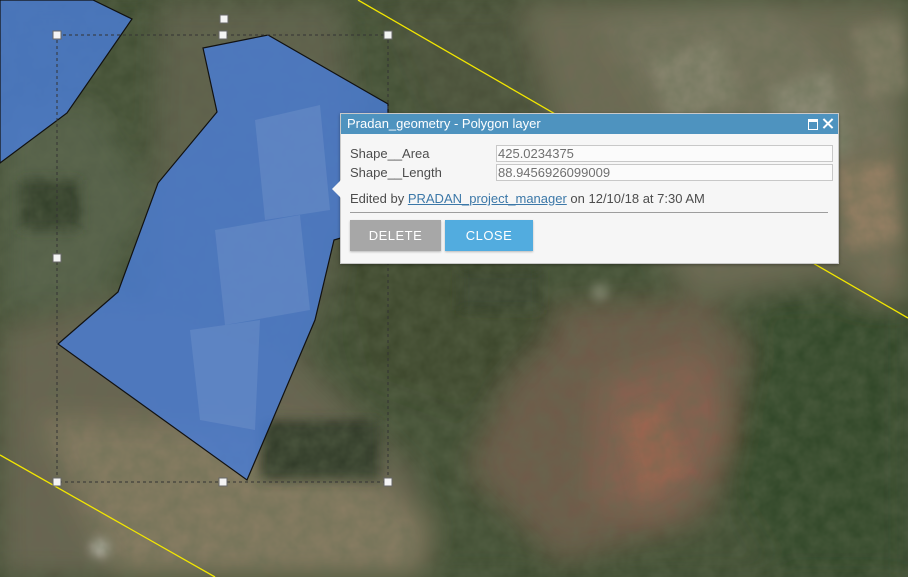  Describe the element at coordinates (388, 35) in the screenshot. I see `resize-handle-top-right` at that location.